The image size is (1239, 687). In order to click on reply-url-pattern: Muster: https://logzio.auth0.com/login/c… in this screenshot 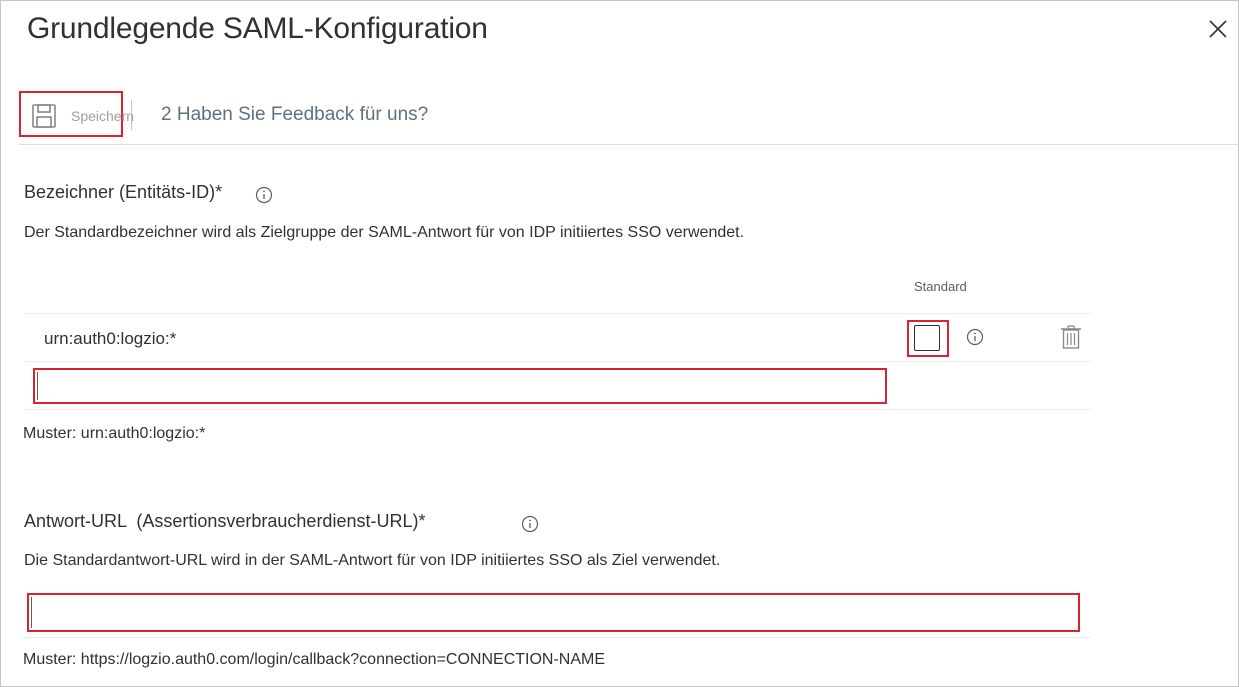, I will do `click(314, 659)`.